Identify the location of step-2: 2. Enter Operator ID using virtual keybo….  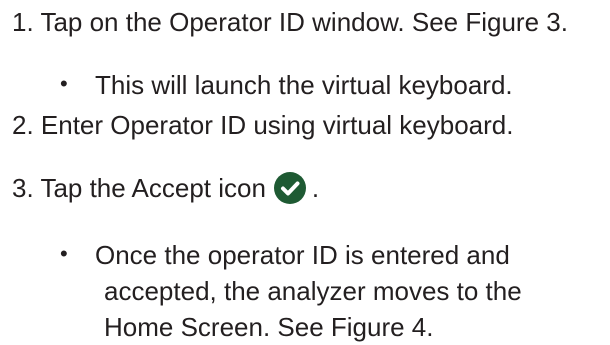
(263, 125).